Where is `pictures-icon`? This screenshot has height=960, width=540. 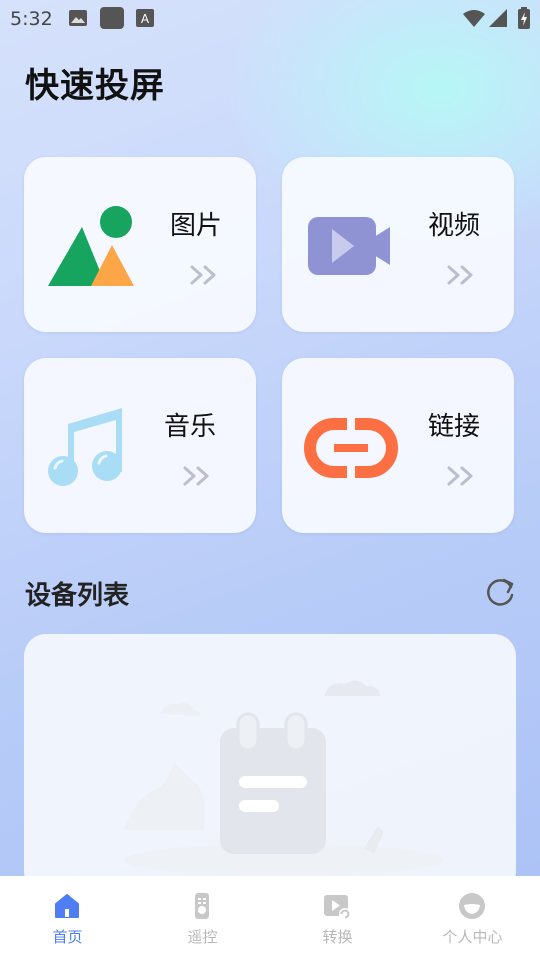
pictures-icon is located at coordinates (91, 246).